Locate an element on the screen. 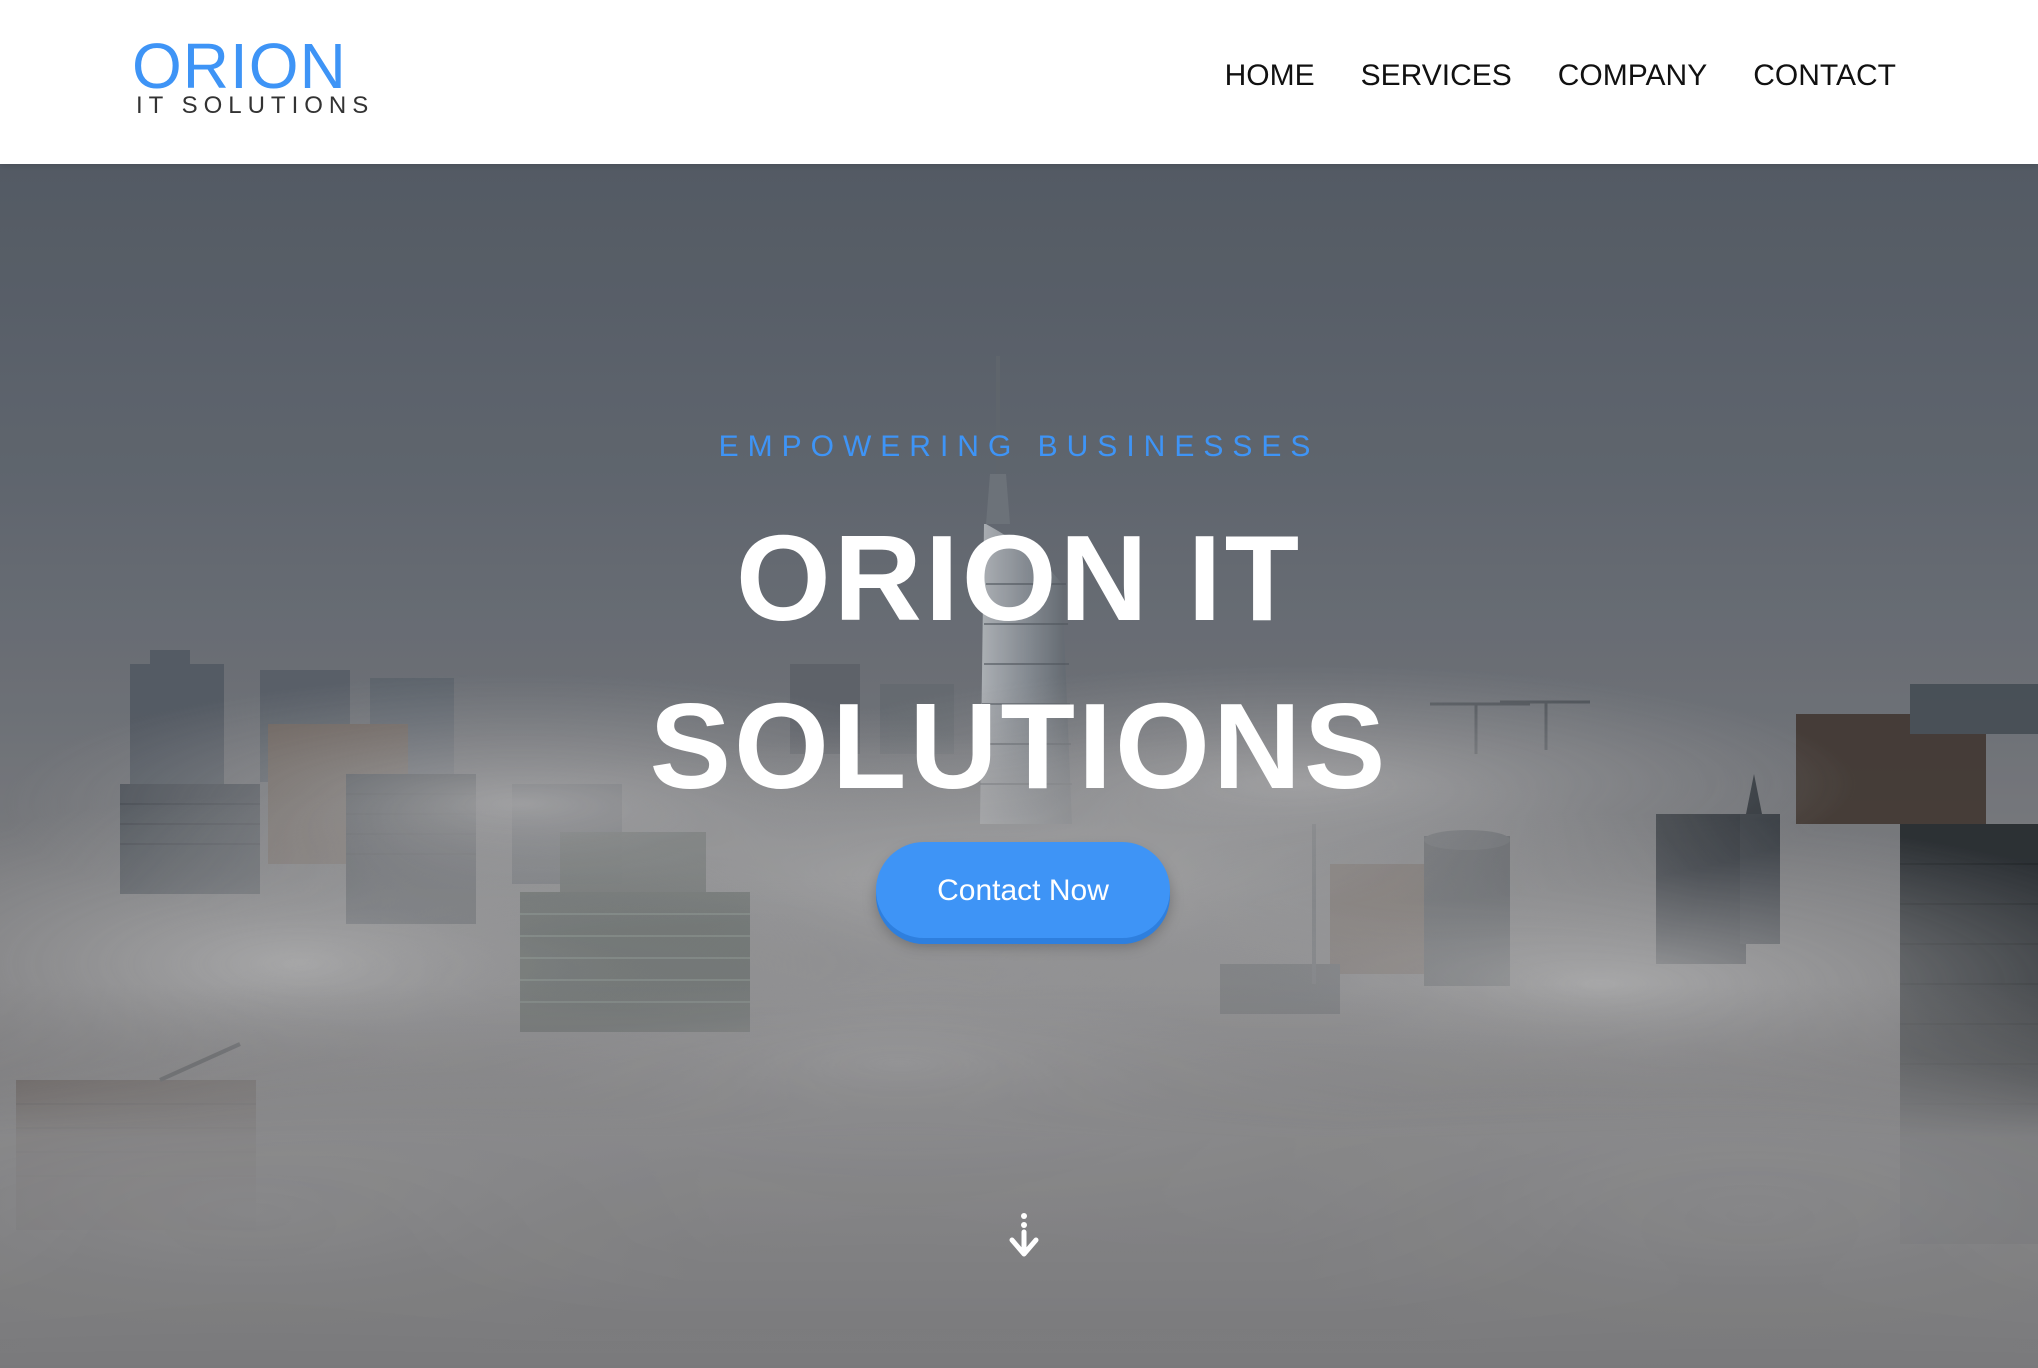 The height and width of the screenshot is (1368, 2038). main-nav: HOME SERVICES COMPANY CONTACT is located at coordinates (1560, 76).